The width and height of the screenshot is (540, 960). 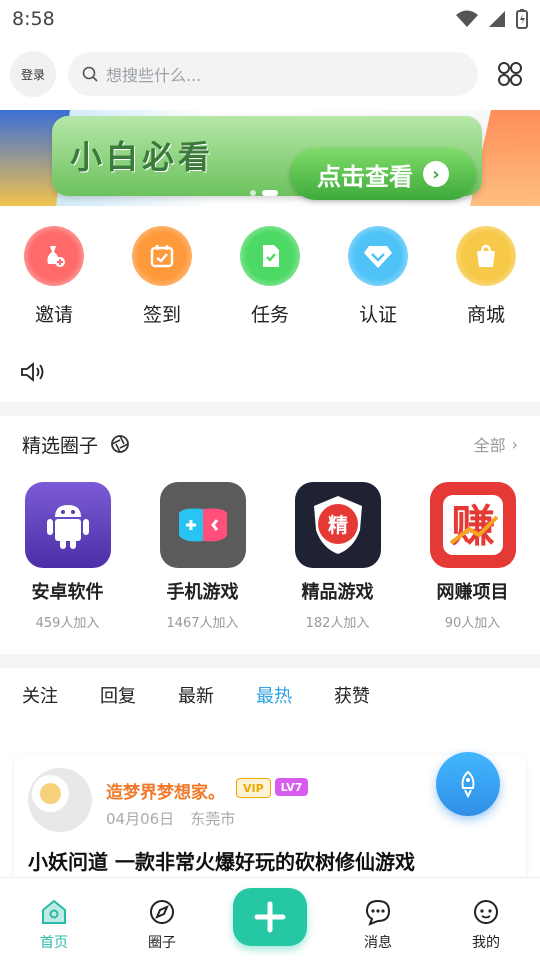 What do you see at coordinates (253, 193) in the screenshot?
I see `pager-dot` at bounding box center [253, 193].